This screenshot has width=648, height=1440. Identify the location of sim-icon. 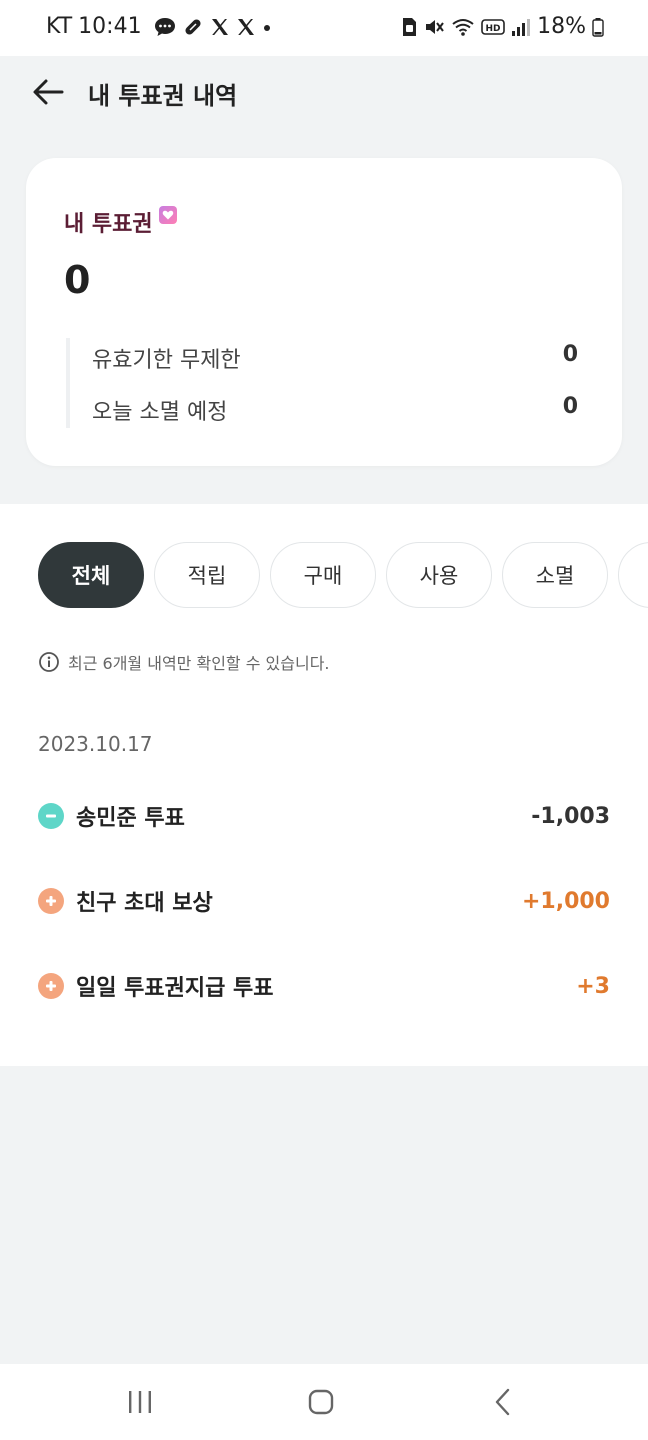
(410, 26).